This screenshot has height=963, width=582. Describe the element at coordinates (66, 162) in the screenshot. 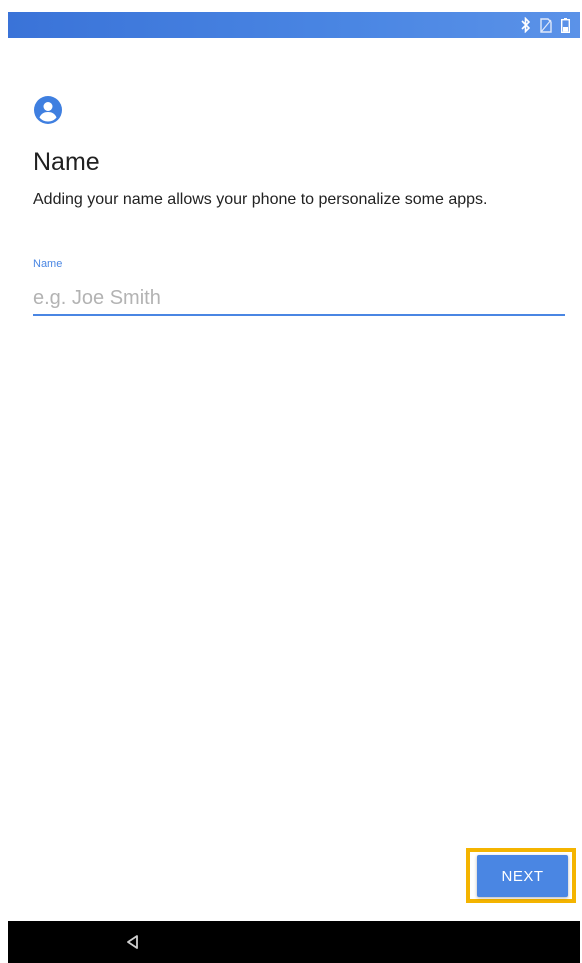

I see `page-title: Name` at that location.